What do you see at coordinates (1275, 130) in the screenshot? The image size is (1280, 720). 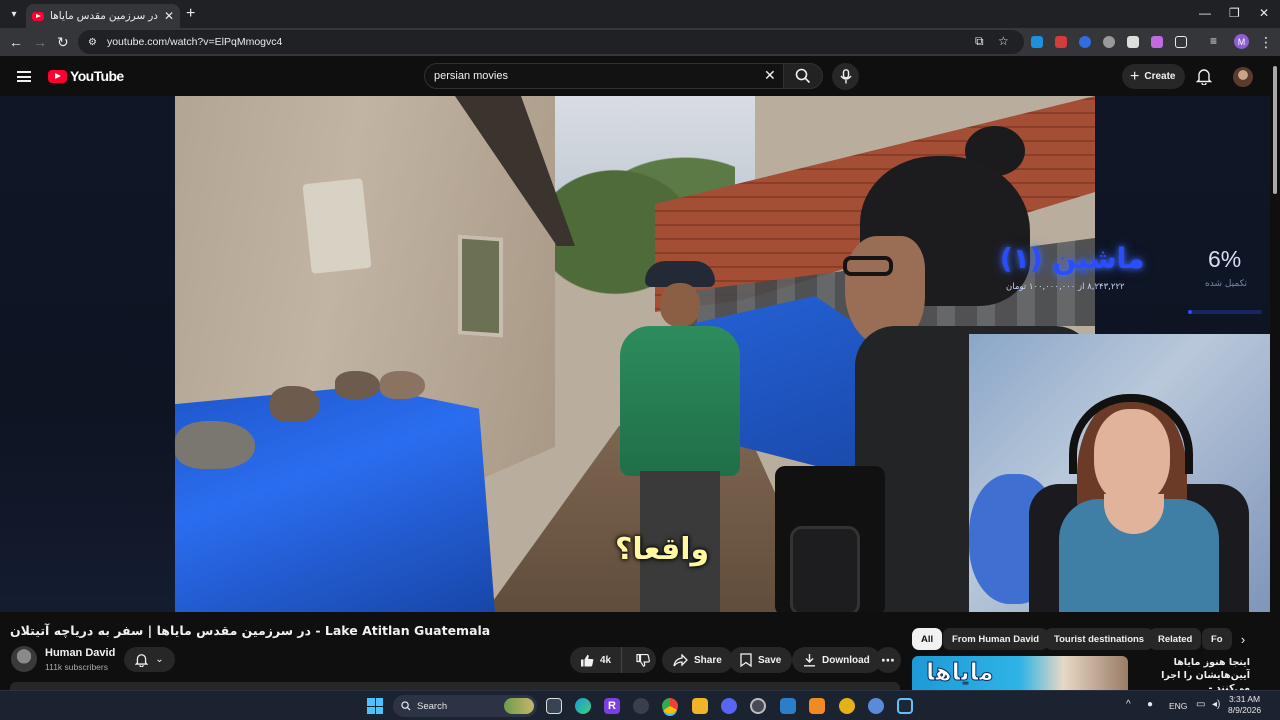 I see `scrollbar-thumb` at bounding box center [1275, 130].